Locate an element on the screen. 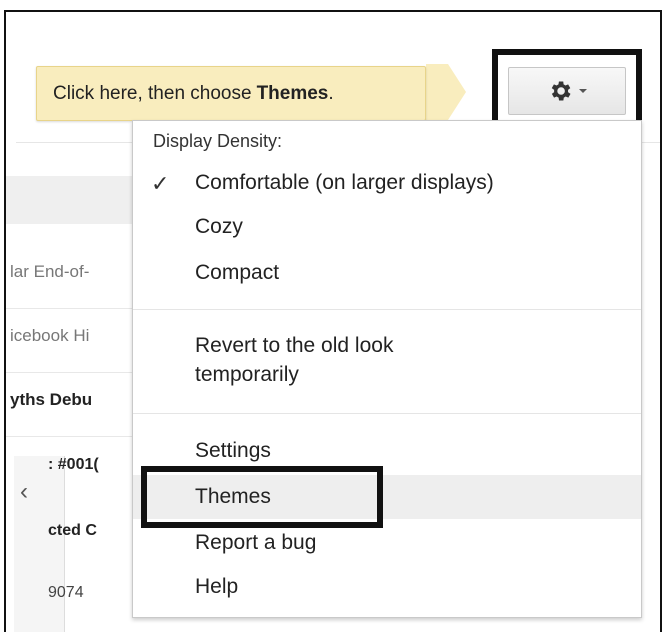  chevron-down-icon is located at coordinates (583, 91).